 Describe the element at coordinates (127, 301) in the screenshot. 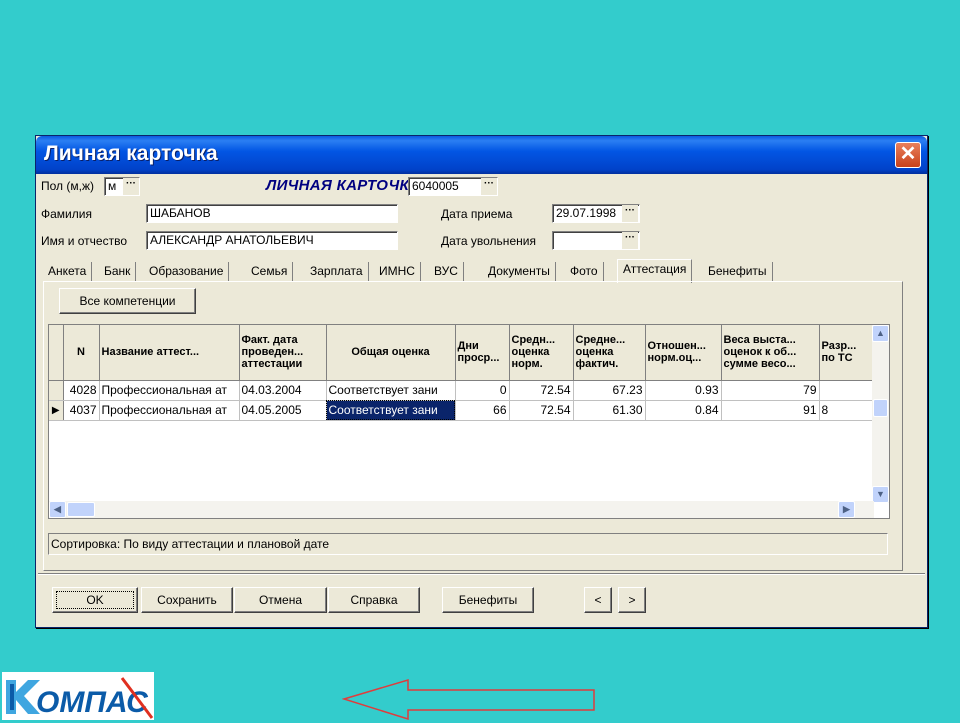

I see `all-competencies-button: Все компетенции` at that location.